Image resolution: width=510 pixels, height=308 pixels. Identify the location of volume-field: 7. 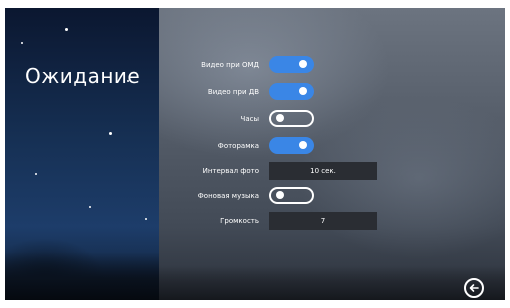
(323, 221).